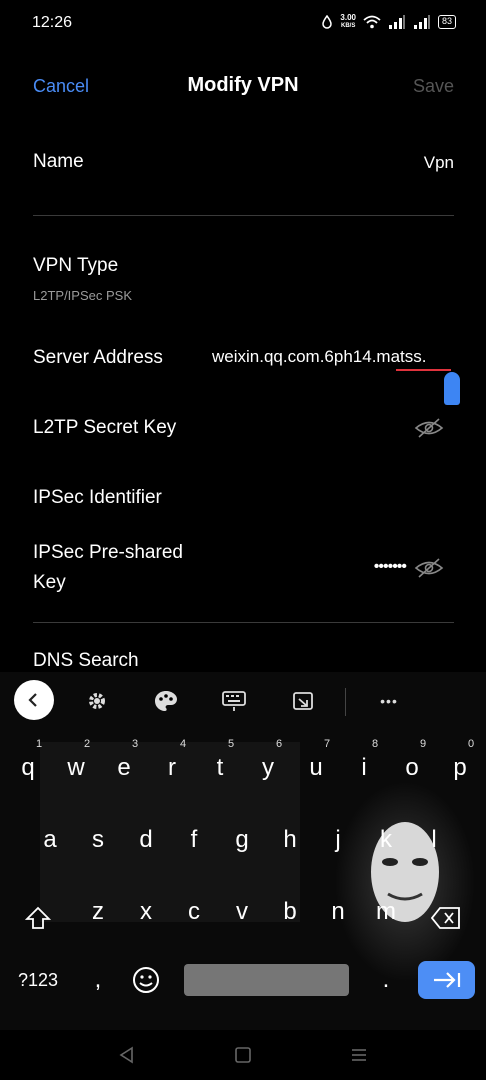 This screenshot has width=486, height=1080. I want to click on key-label: t, so click(220, 767).